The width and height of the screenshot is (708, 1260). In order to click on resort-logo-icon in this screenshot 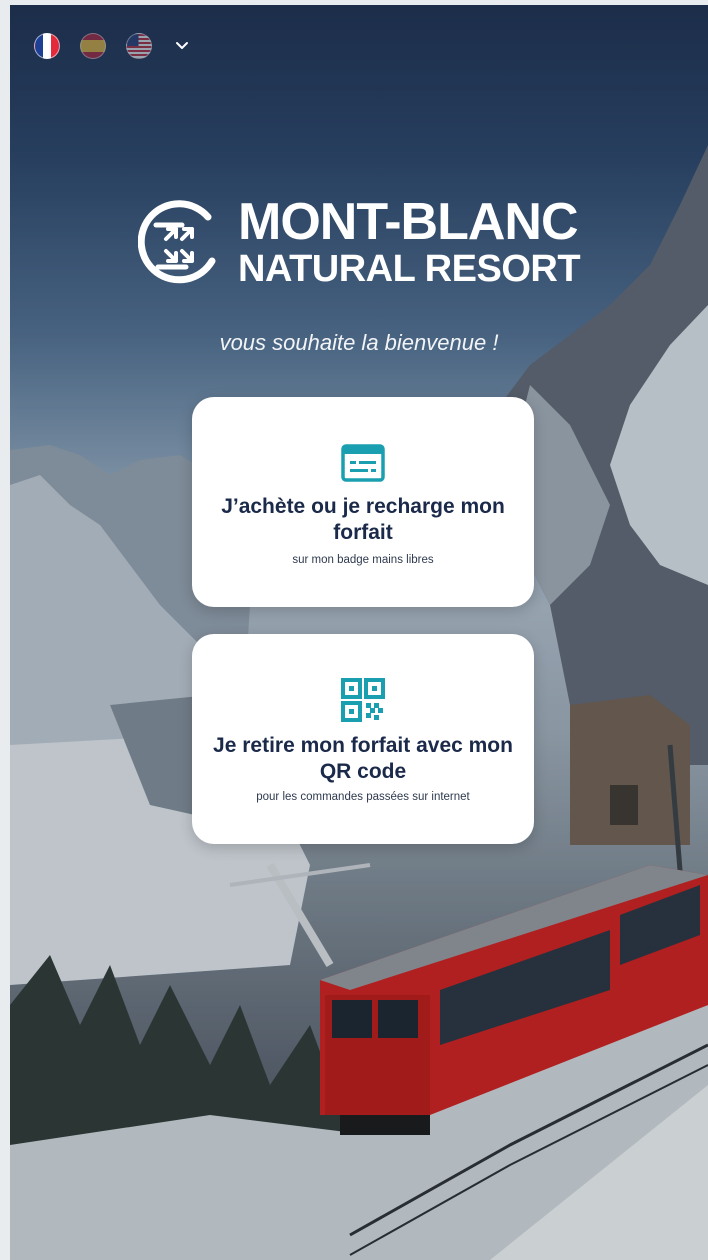, I will do `click(177, 242)`.